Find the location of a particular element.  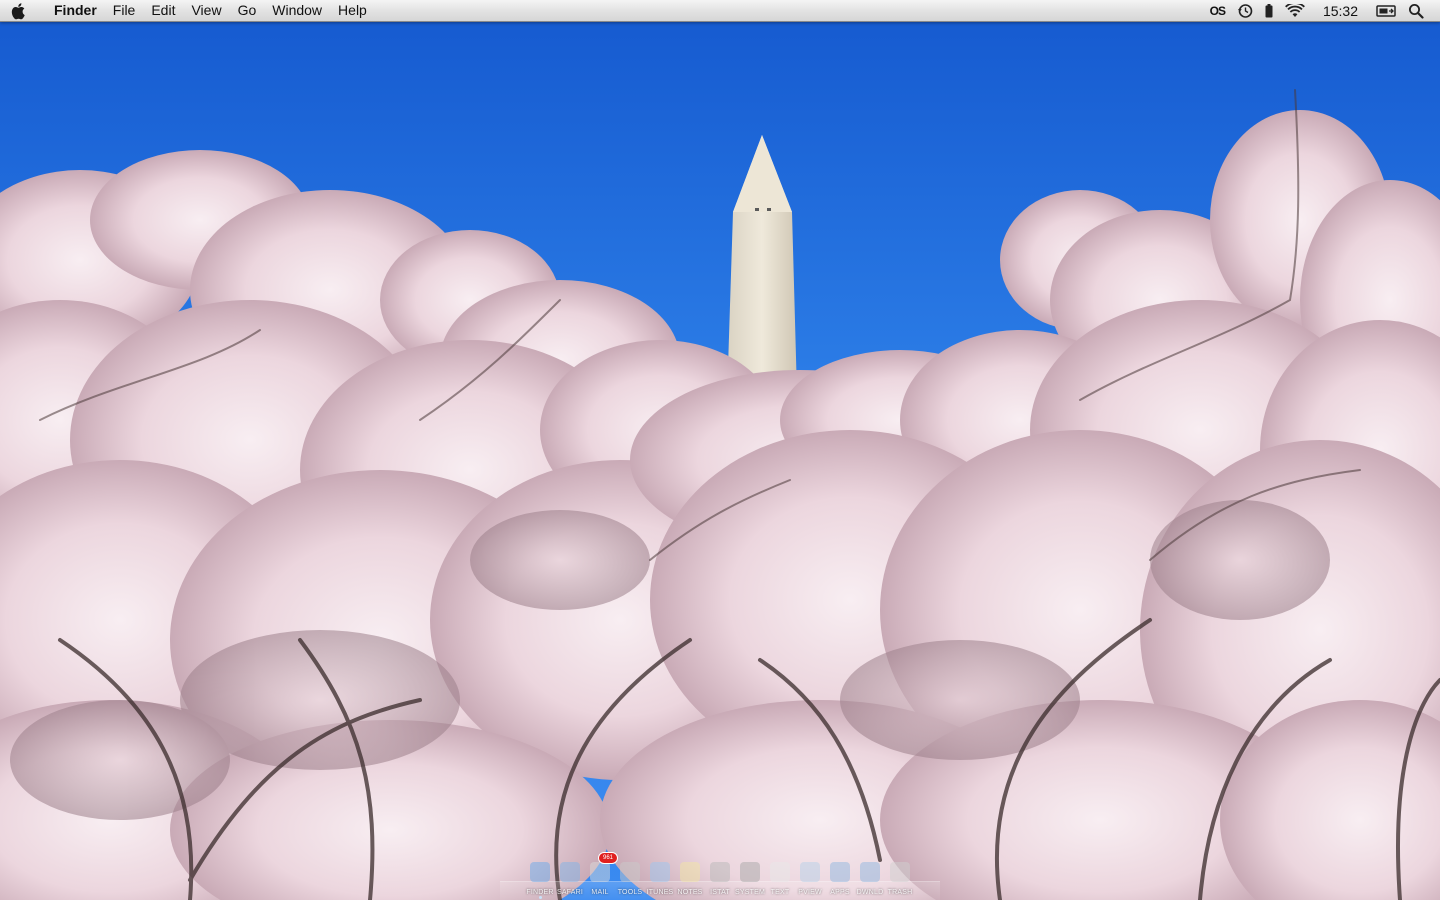

dock-item-finder: FINDER is located at coordinates (539, 878).